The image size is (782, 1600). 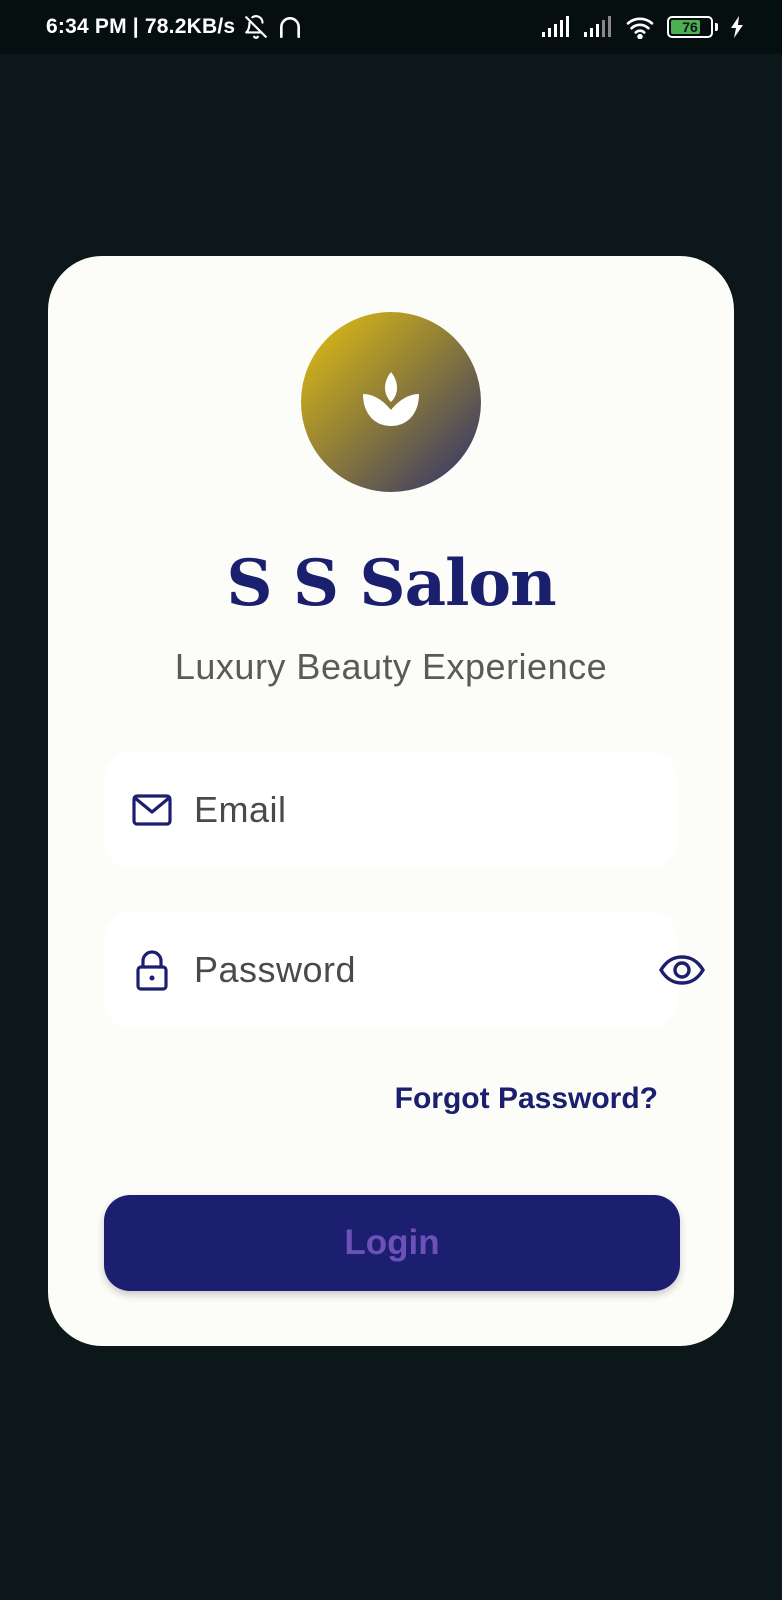 What do you see at coordinates (526, 1099) in the screenshot?
I see `forgot-password-link: Forgot Password?` at bounding box center [526, 1099].